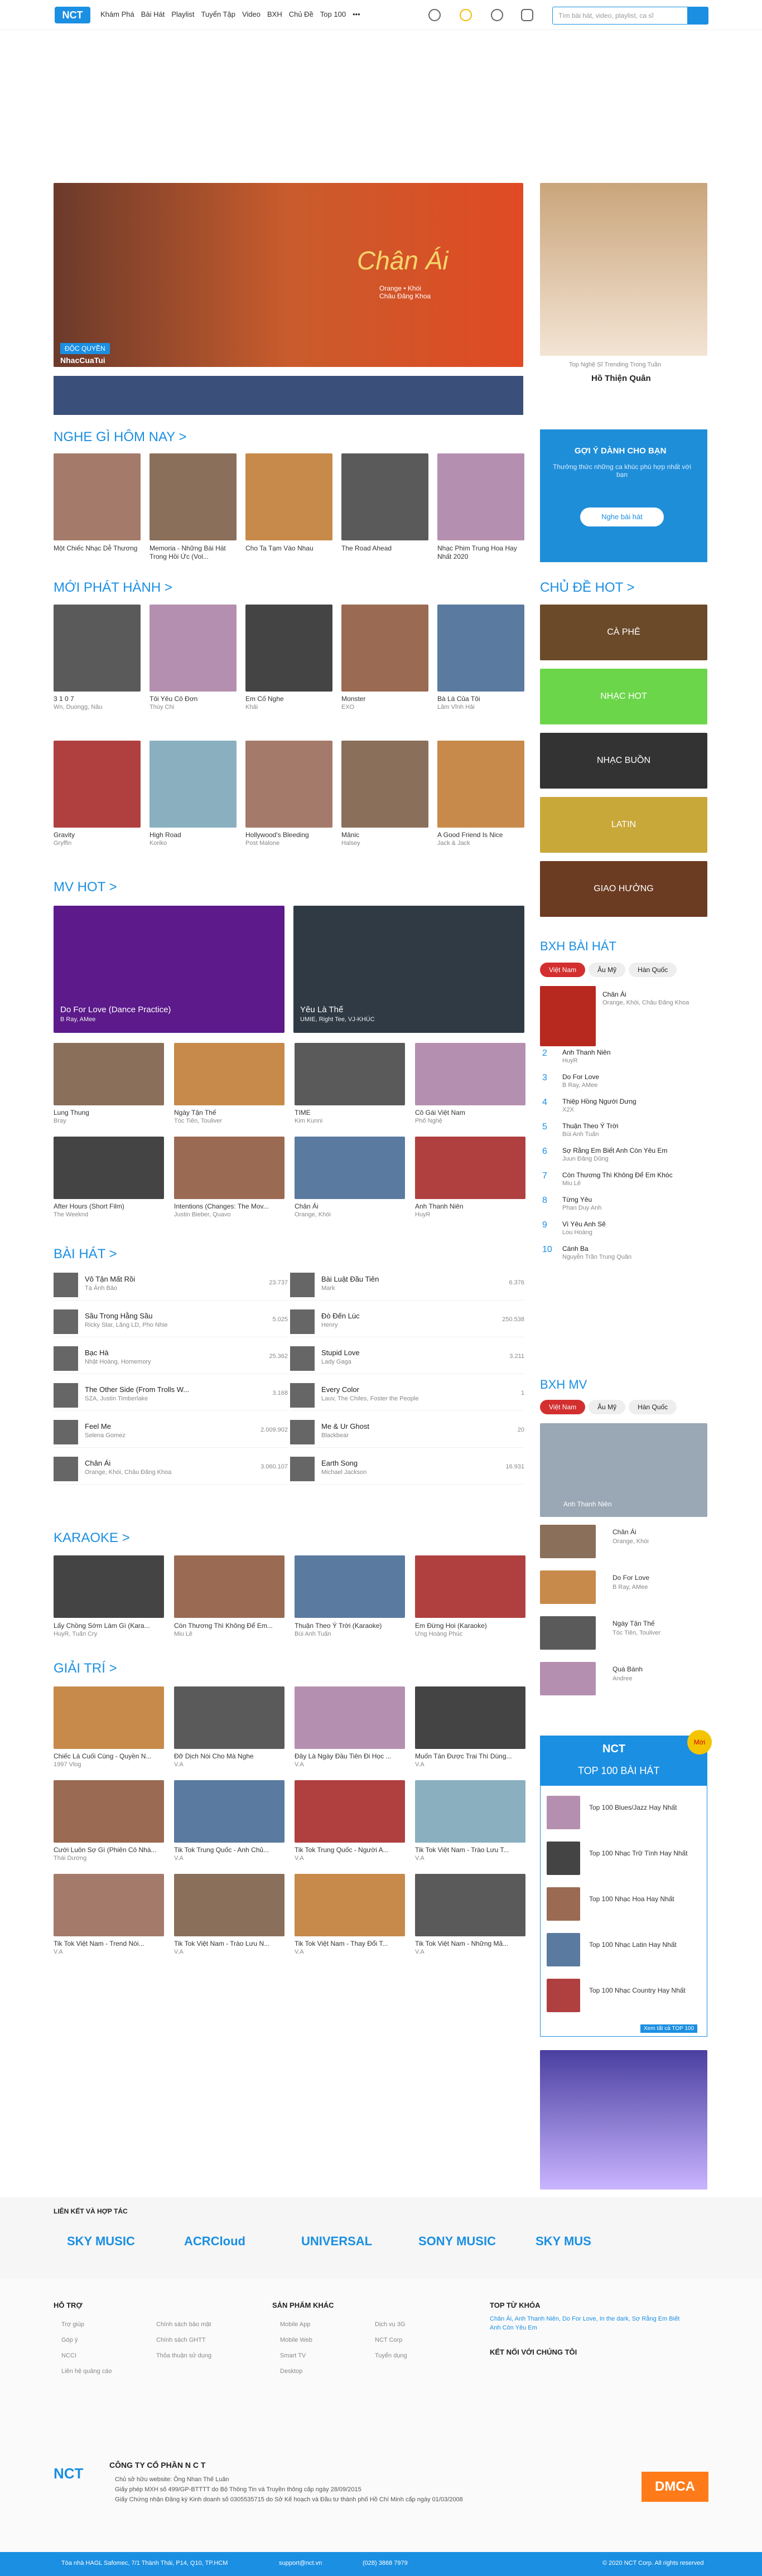 The width and height of the screenshot is (762, 2576). What do you see at coordinates (407, 1285) in the screenshot?
I see `song-row: Bài Luật Đầu Tiên Mark 6.376` at bounding box center [407, 1285].